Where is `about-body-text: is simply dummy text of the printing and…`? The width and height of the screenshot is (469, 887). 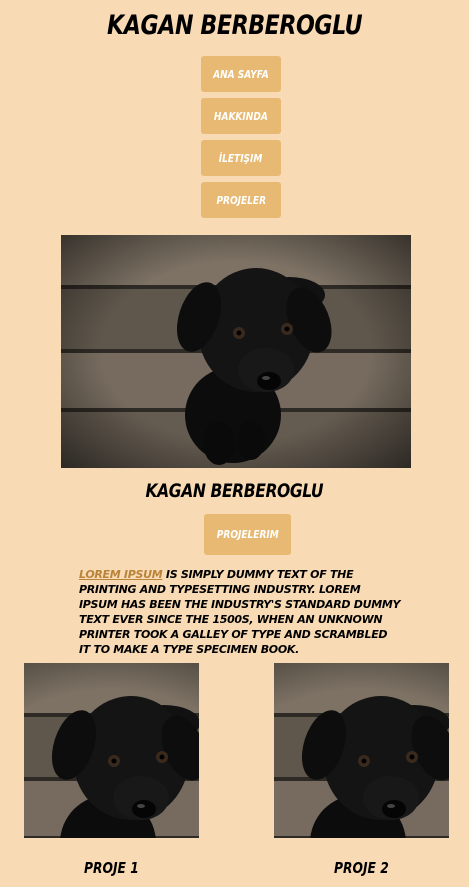 about-body-text: is simply dummy text of the printing and… is located at coordinates (240, 612).